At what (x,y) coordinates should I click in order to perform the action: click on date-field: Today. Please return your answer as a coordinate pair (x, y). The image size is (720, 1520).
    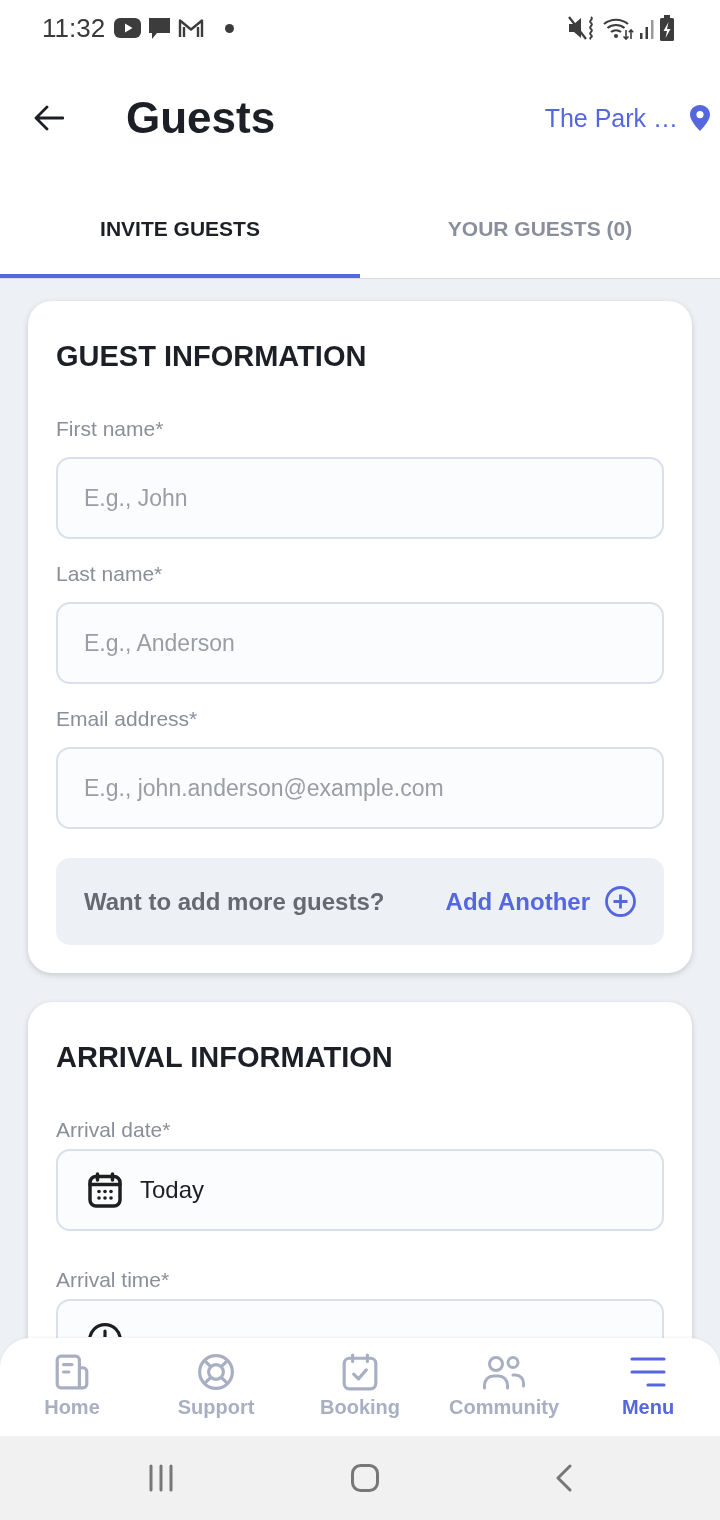
    Looking at the image, I should click on (360, 1190).